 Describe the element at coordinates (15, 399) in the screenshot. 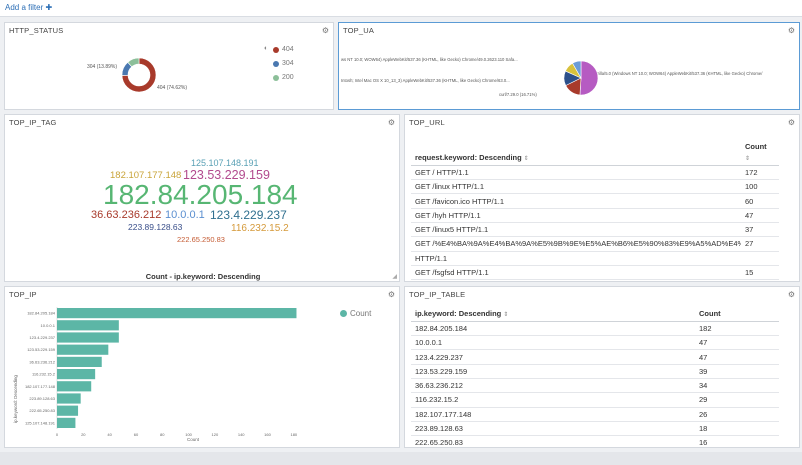

I see `y-axis-title: ip.keyword: Descending` at that location.